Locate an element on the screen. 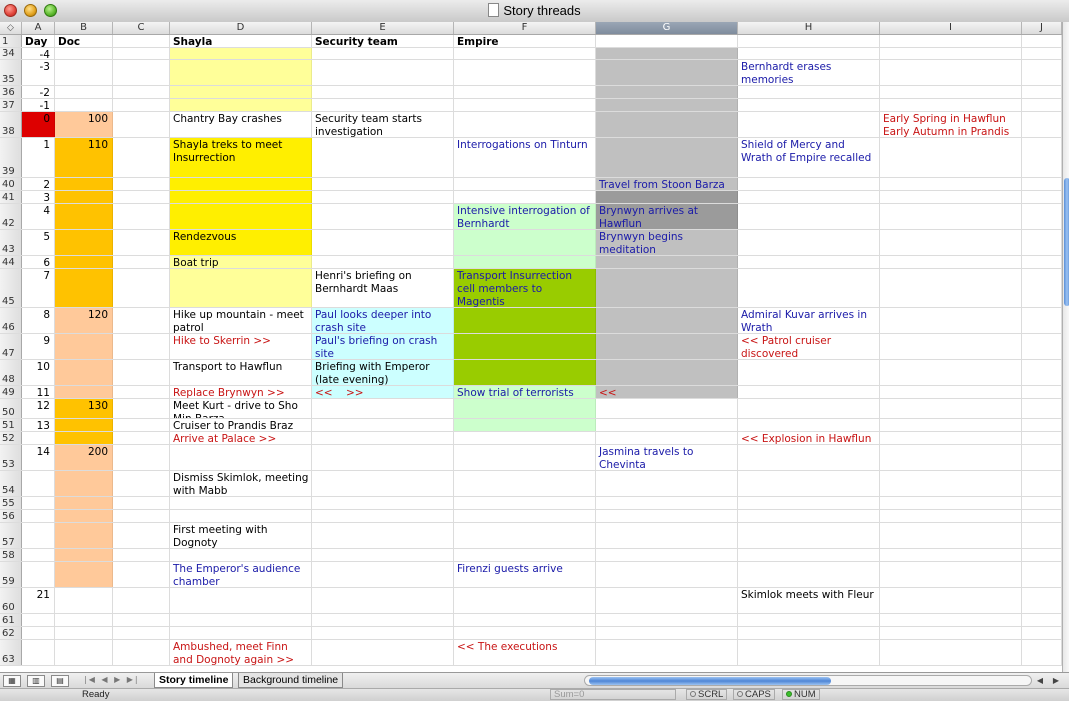 The image size is (1069, 701). column-header-d: D is located at coordinates (241, 28).